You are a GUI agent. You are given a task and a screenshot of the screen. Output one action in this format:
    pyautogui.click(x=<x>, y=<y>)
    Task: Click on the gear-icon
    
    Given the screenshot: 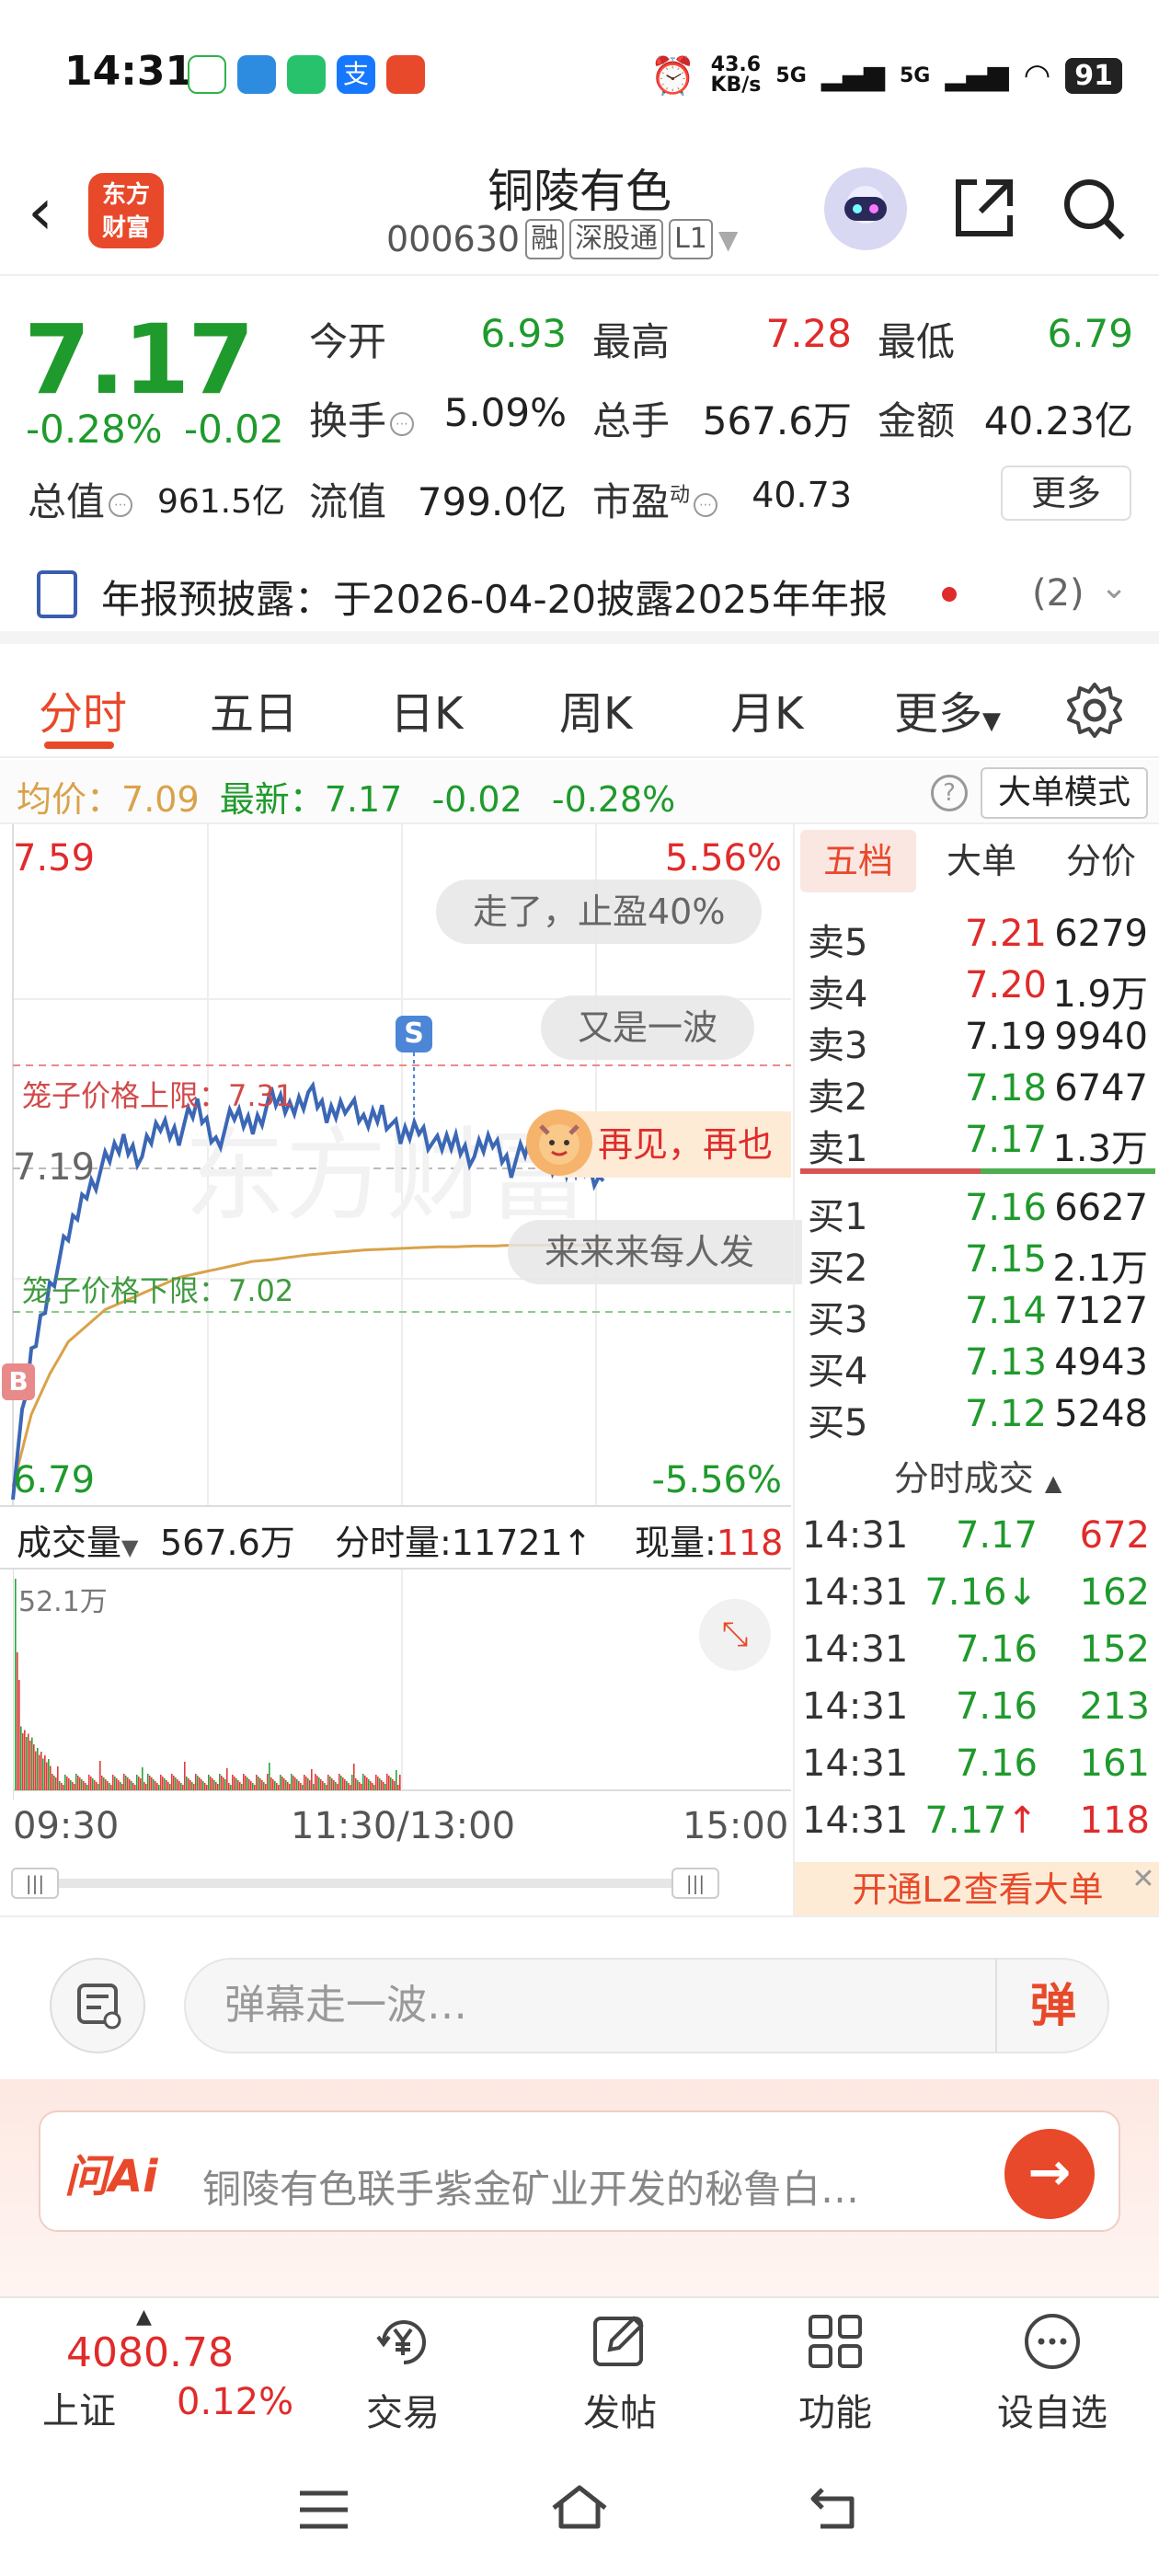 What is the action you would take?
    pyautogui.click(x=1094, y=710)
    